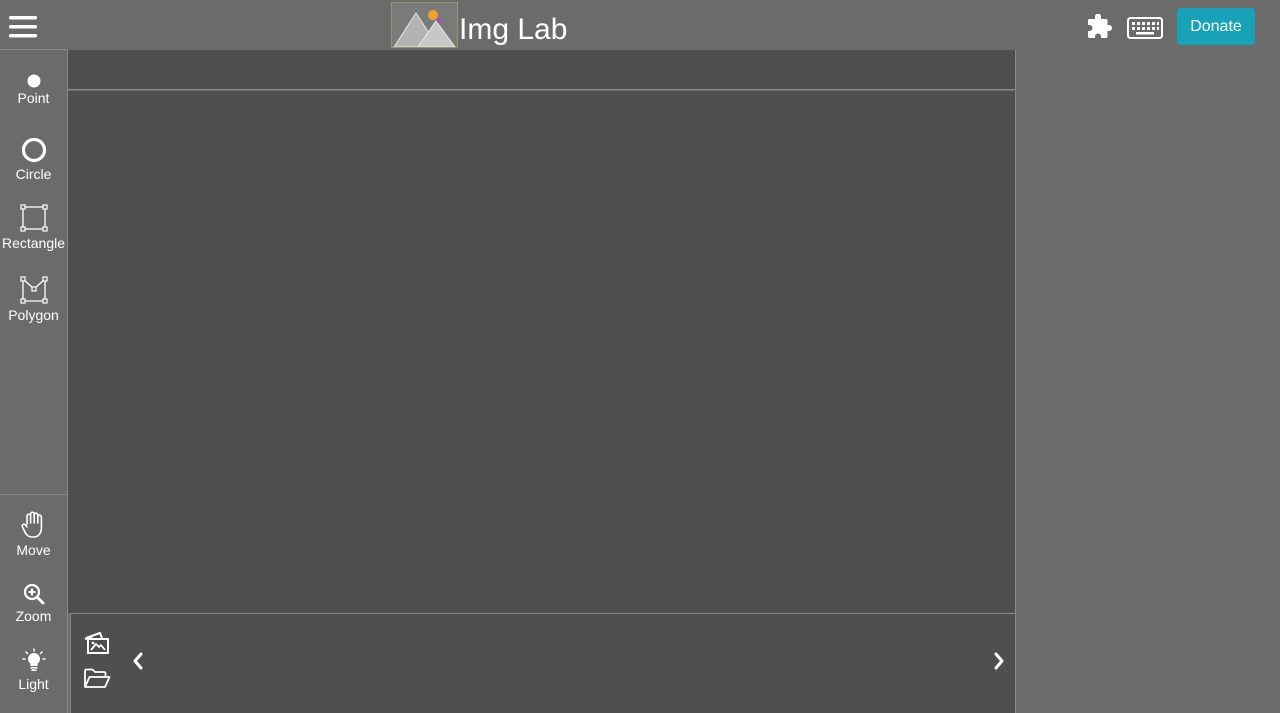 The image size is (1280, 713). Describe the element at coordinates (33, 616) in the screenshot. I see `tool-zoom-label: Zoom` at that location.